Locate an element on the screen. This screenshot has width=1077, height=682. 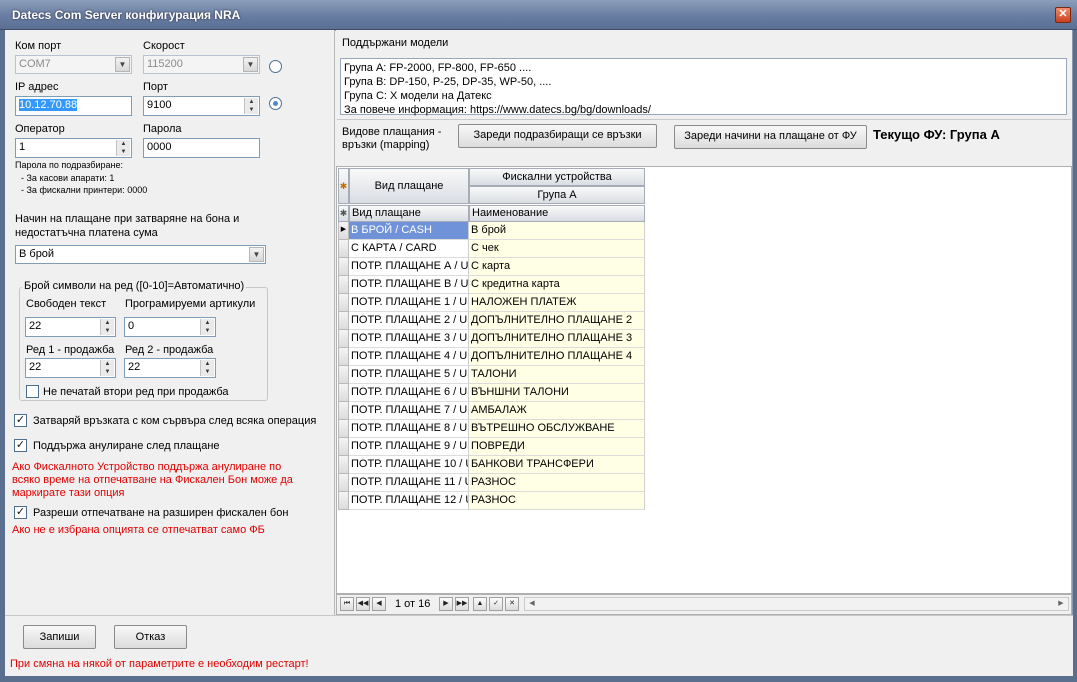
prev-record-icon: ◀ is located at coordinates (379, 604).